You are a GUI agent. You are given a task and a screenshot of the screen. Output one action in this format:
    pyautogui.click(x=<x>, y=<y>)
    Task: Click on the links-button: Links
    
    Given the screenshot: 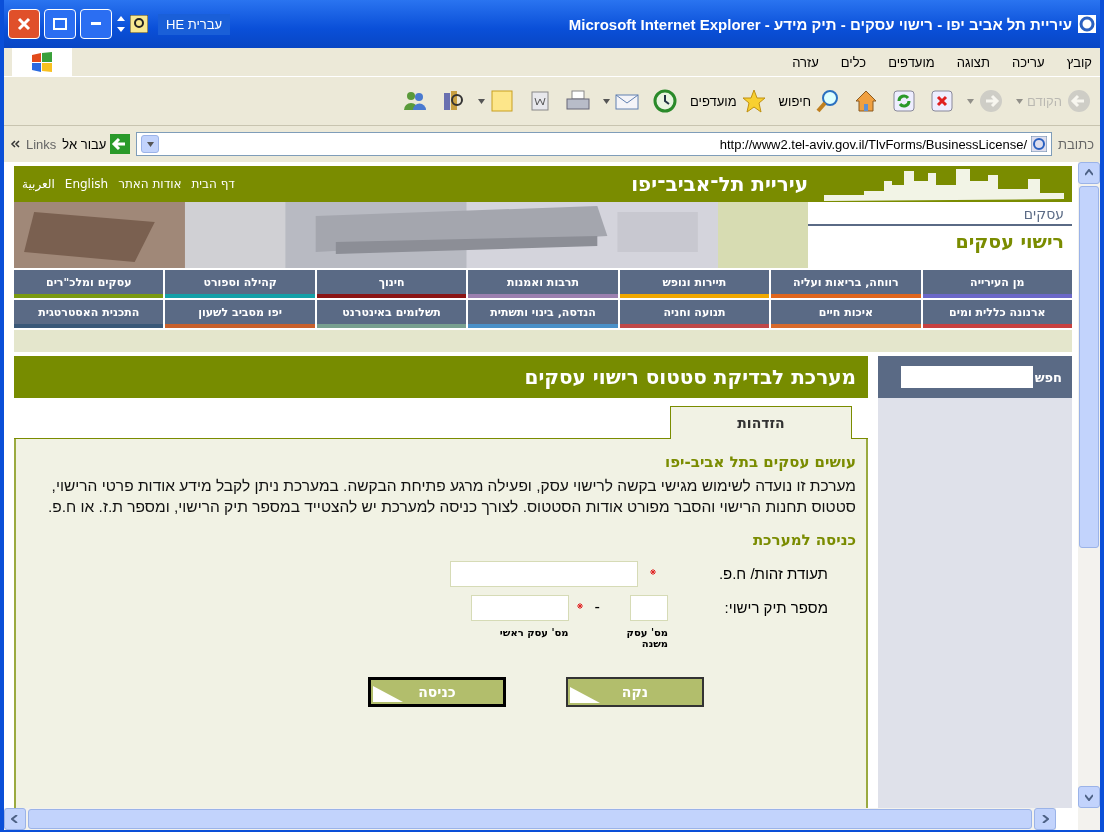 What is the action you would take?
    pyautogui.click(x=41, y=144)
    